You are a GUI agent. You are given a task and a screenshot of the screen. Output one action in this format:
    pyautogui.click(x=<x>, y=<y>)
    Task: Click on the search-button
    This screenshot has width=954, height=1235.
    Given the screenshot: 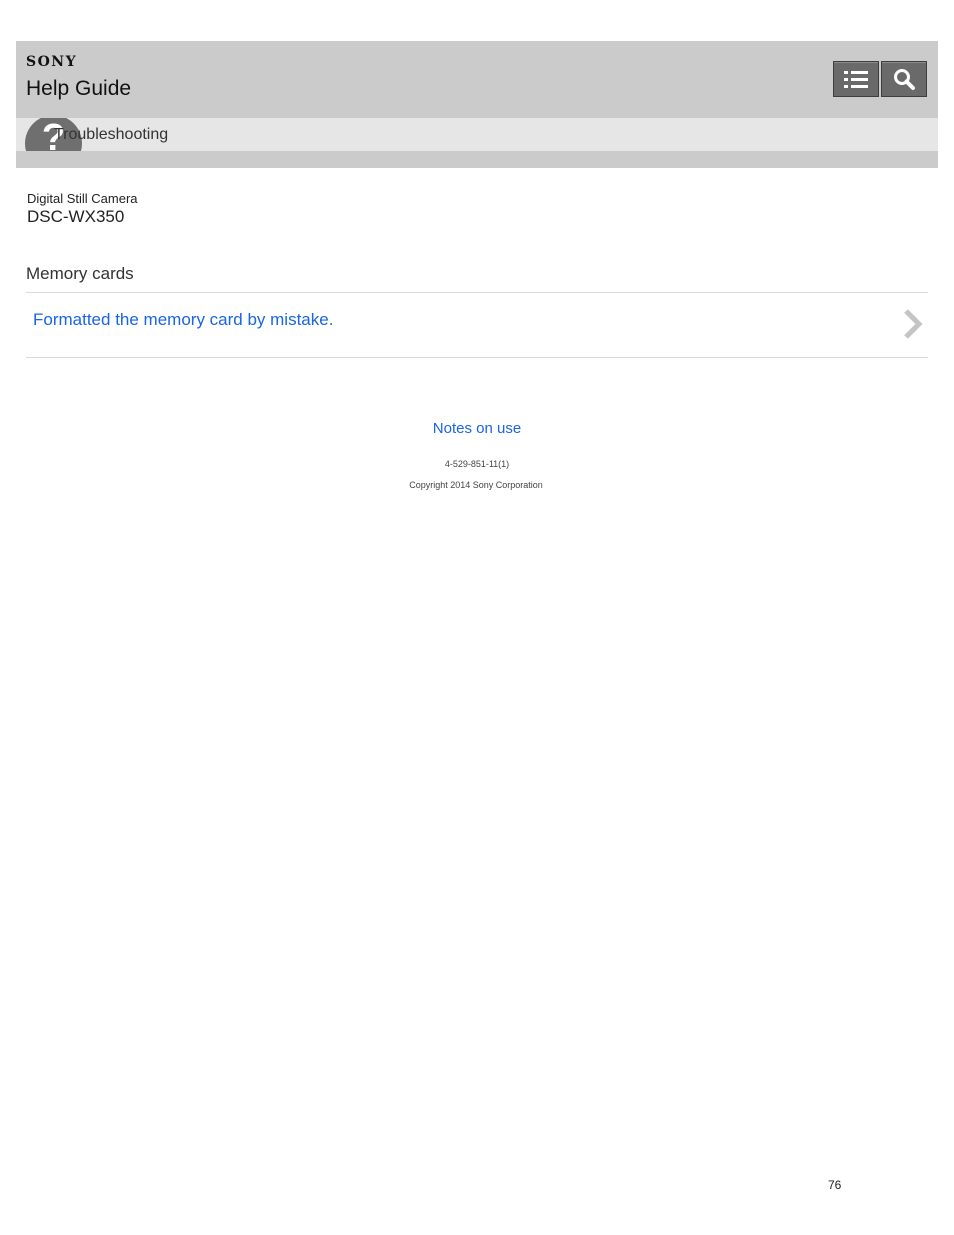 What is the action you would take?
    pyautogui.click(x=904, y=79)
    